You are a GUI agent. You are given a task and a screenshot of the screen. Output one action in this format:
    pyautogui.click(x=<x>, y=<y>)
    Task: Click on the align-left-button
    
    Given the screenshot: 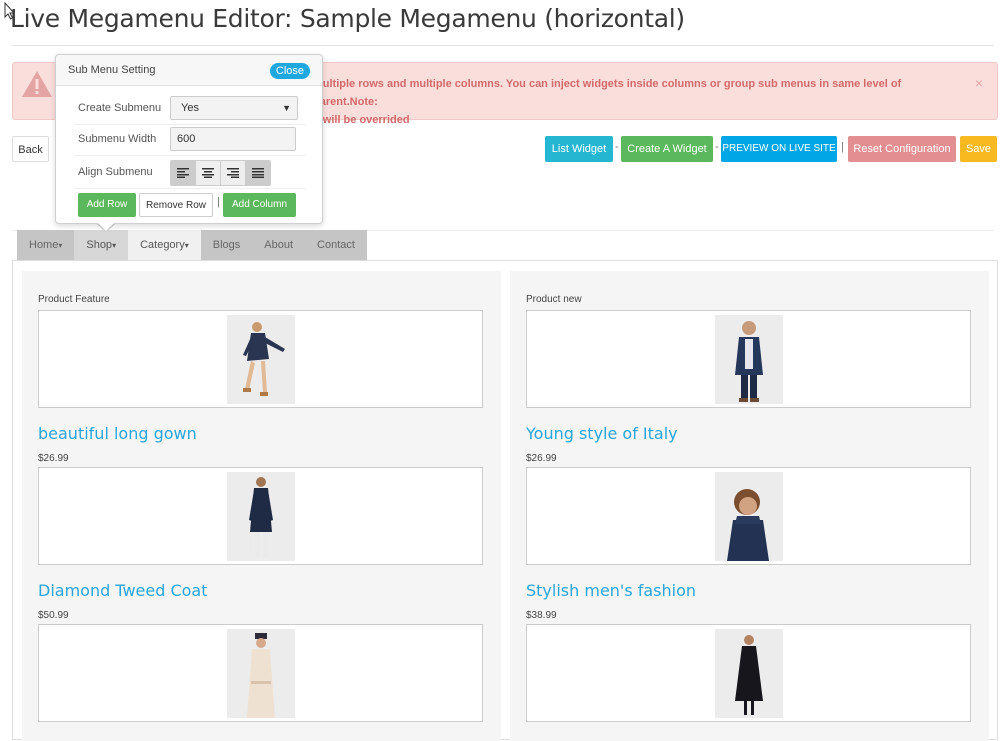 What is the action you would take?
    pyautogui.click(x=183, y=173)
    